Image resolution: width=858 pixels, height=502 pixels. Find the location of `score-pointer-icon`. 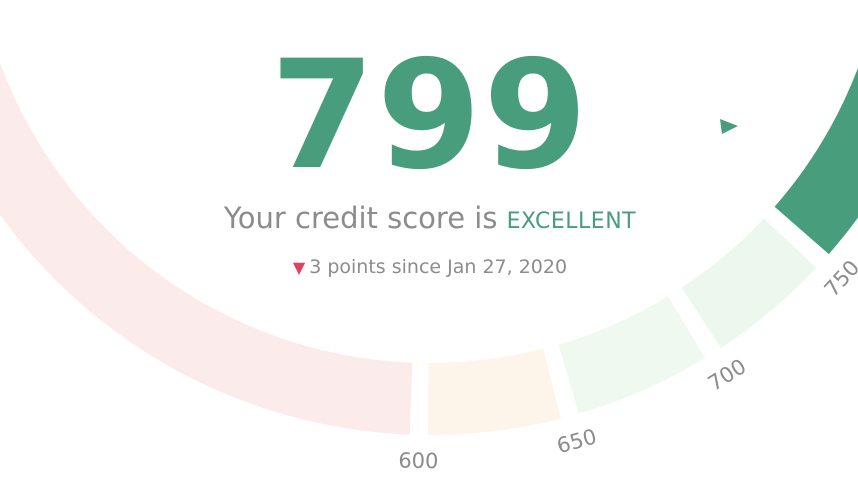

score-pointer-icon is located at coordinates (729, 126).